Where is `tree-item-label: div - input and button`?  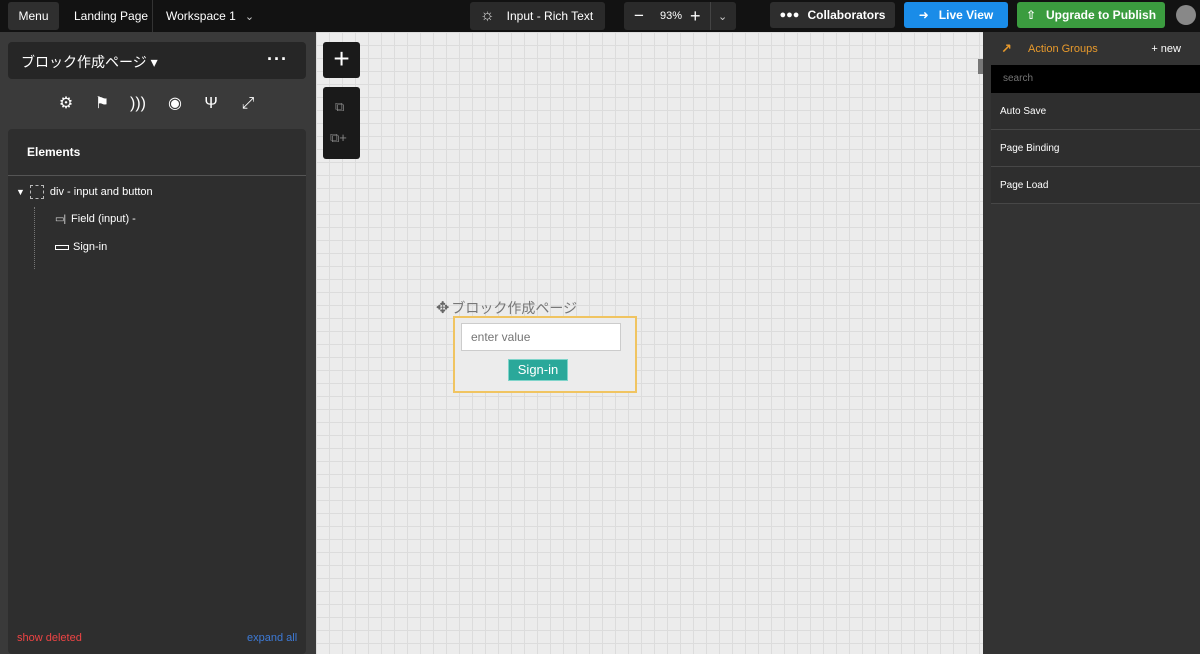
tree-item-label: div - input and button is located at coordinates (101, 192).